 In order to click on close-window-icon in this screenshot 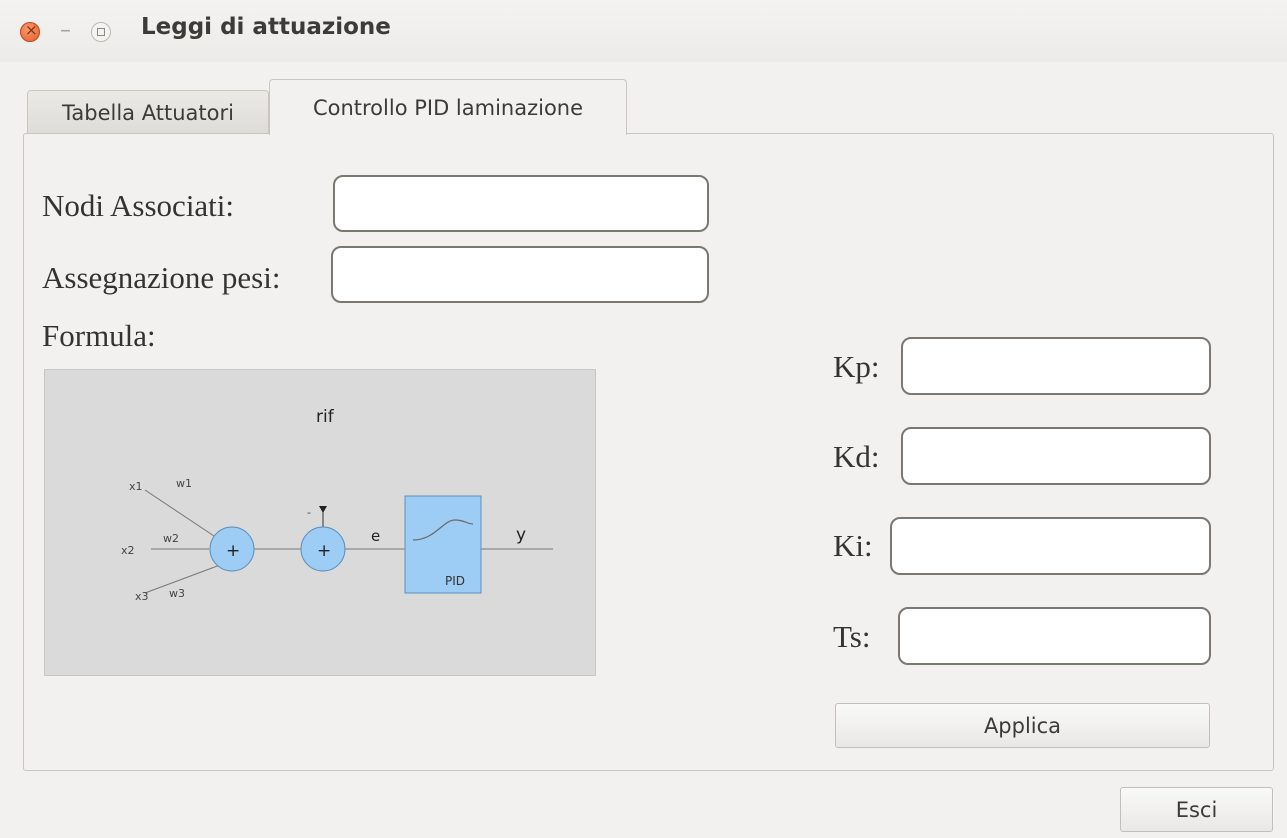, I will do `click(30, 31)`.